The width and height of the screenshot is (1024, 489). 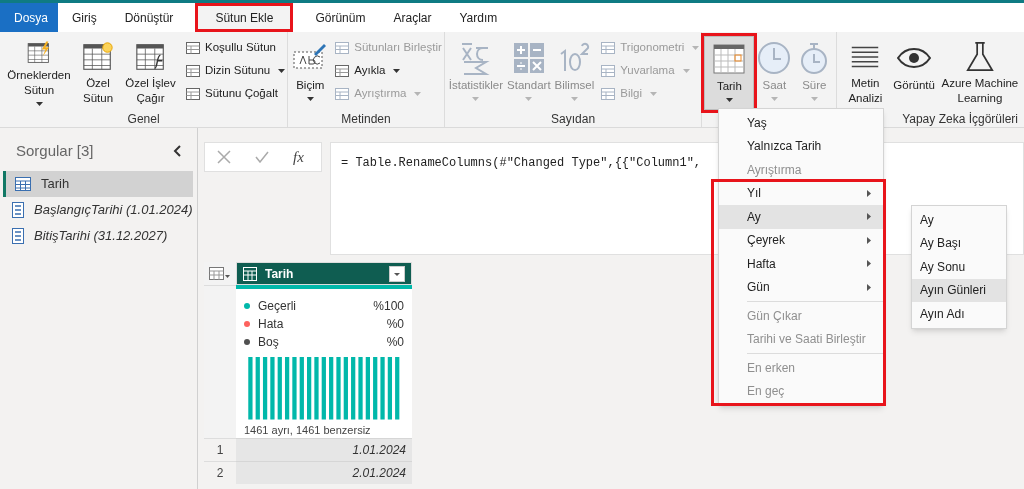 I want to click on collapse-icon, so click(x=177, y=151).